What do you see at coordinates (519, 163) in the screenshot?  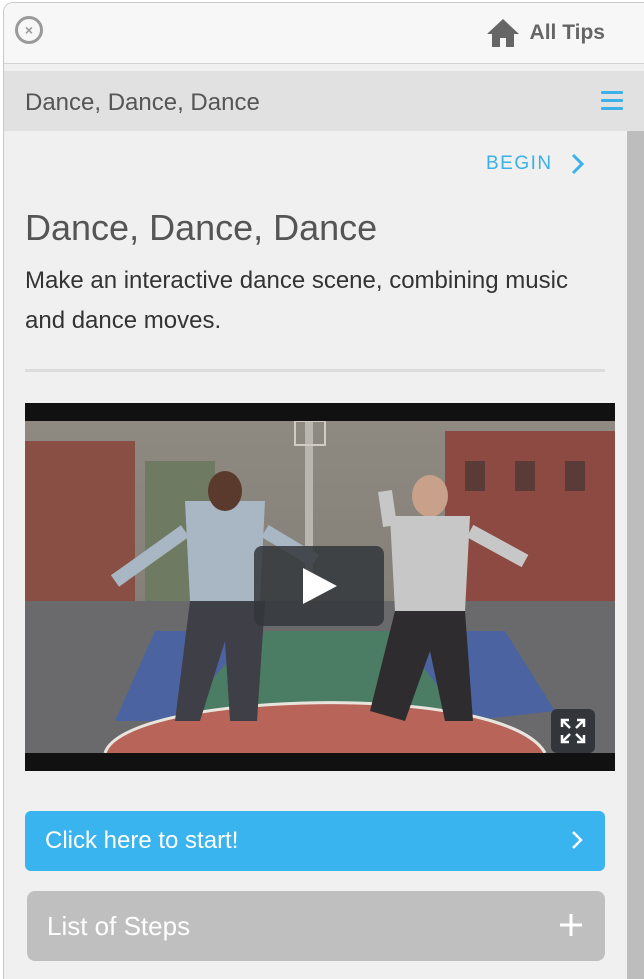 I see `begin-label: BEGIN` at bounding box center [519, 163].